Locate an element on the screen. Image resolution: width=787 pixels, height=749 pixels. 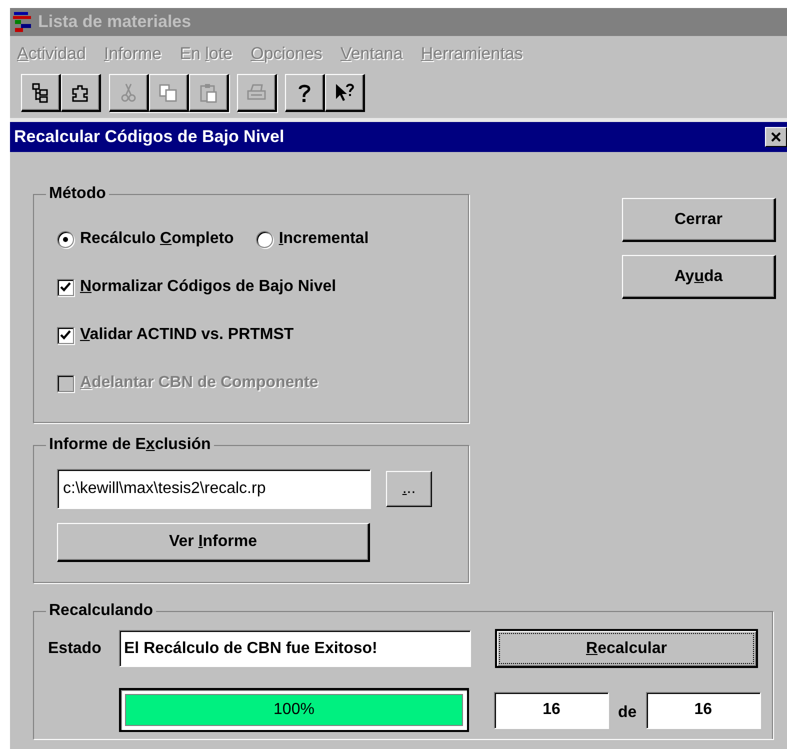
option-label: Recálculo Completo is located at coordinates (157, 239).